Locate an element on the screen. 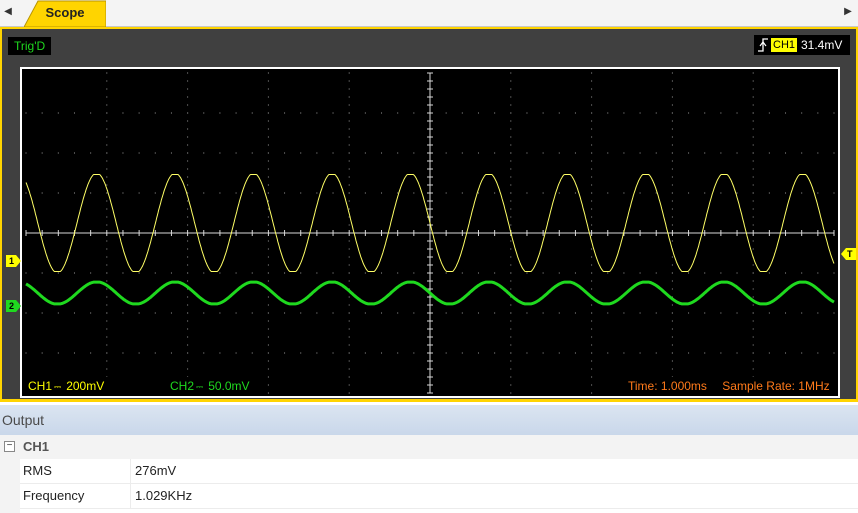 Image resolution: width=858 pixels, height=513 pixels. trigger-info: CH1 31.4mV is located at coordinates (802, 45).